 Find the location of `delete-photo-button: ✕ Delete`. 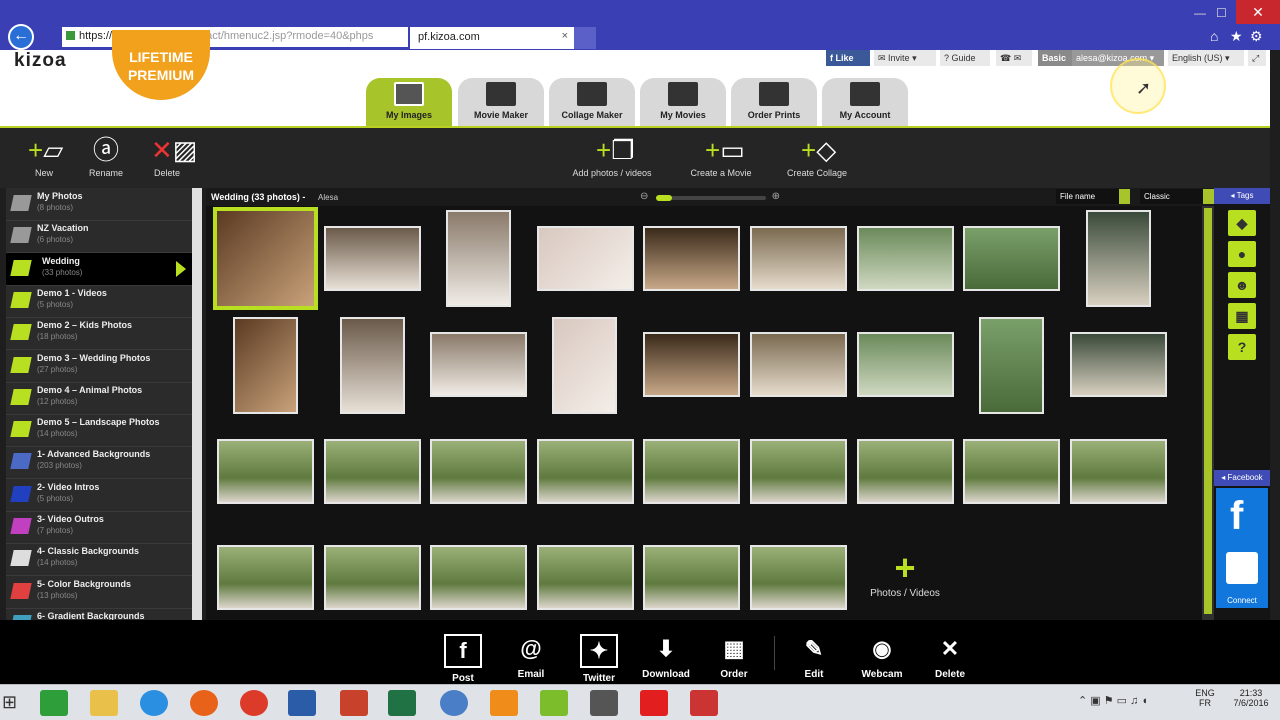

delete-photo-button: ✕ Delete is located at coordinates (950, 657).